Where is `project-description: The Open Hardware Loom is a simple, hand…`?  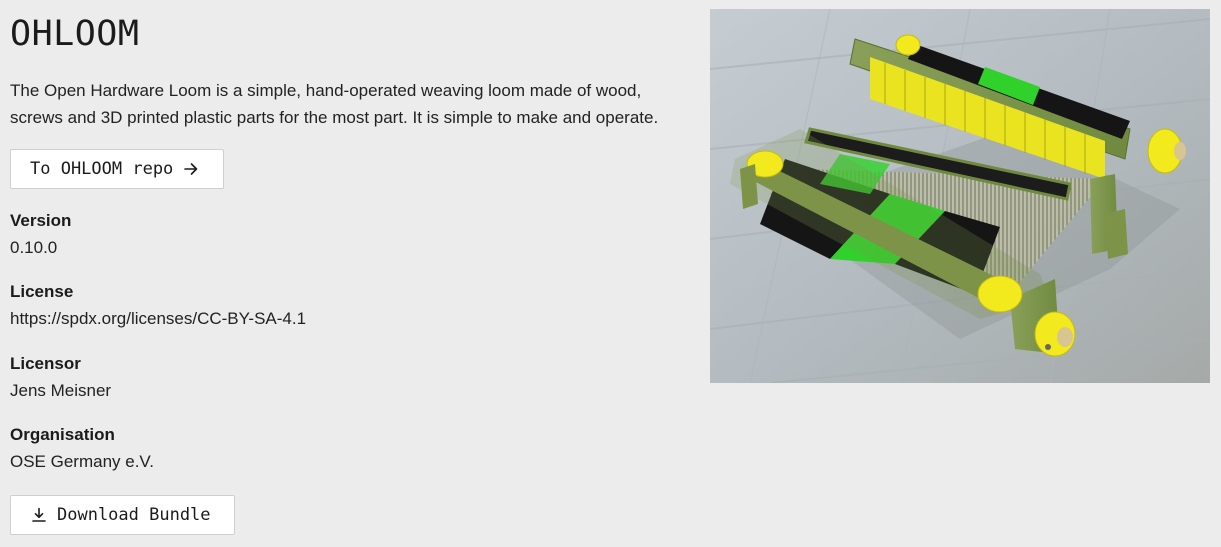
project-description: The Open Hardware Loom is a simple, hand… is located at coordinates (334, 104).